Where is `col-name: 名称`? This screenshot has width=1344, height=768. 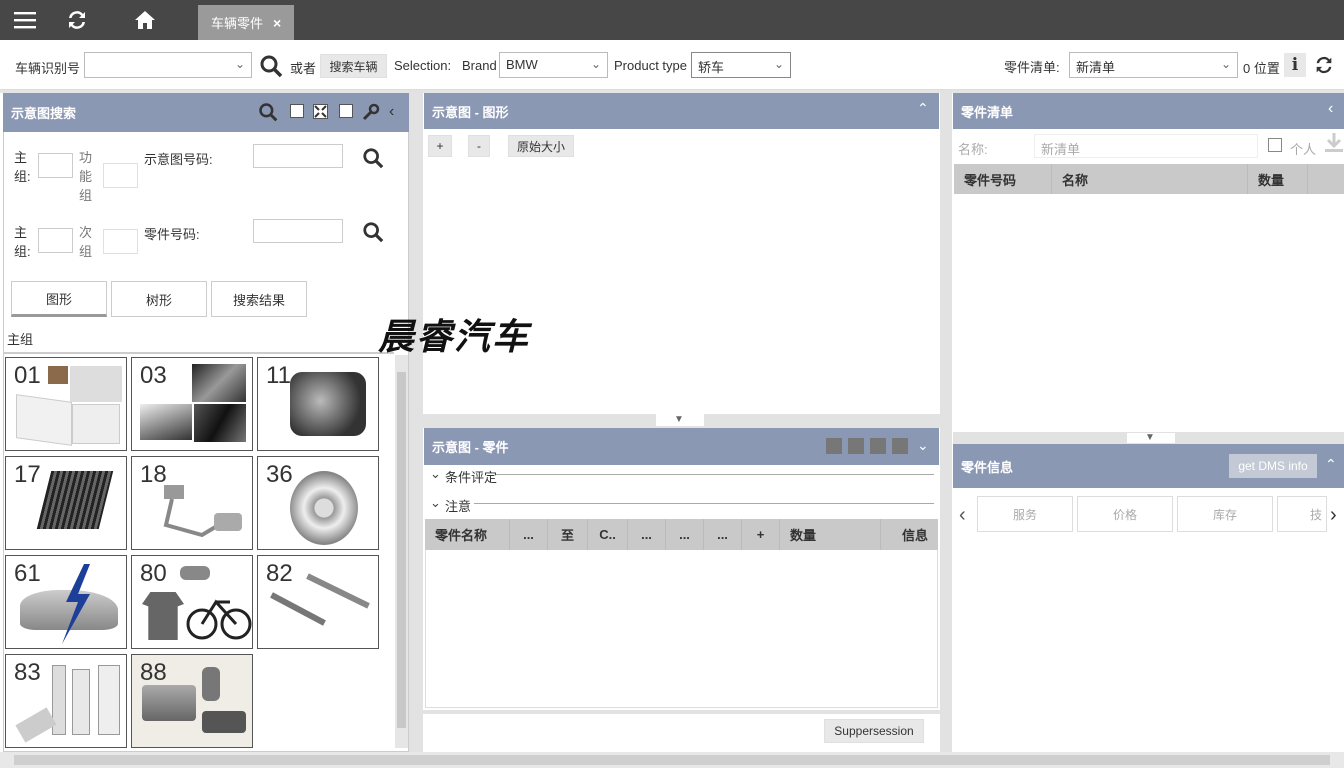
col-name: 名称 is located at coordinates (1150, 179).